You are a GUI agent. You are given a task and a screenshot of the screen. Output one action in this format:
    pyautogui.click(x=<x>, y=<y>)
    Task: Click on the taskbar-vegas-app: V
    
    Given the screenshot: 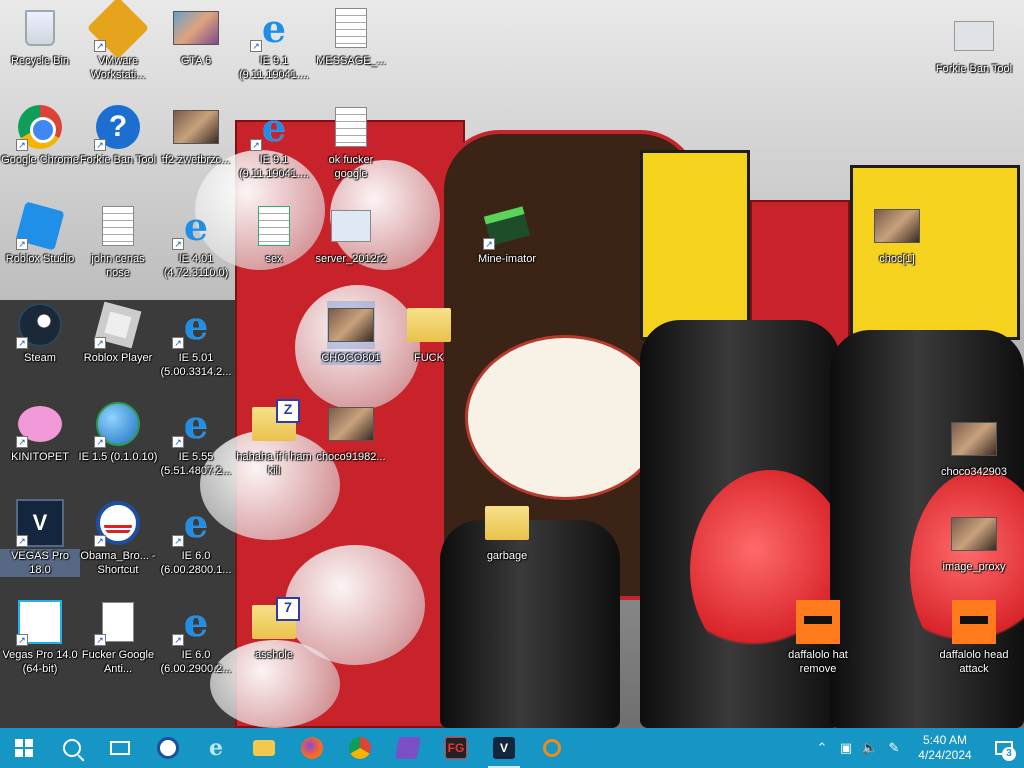 What is the action you would take?
    pyautogui.click(x=504, y=748)
    